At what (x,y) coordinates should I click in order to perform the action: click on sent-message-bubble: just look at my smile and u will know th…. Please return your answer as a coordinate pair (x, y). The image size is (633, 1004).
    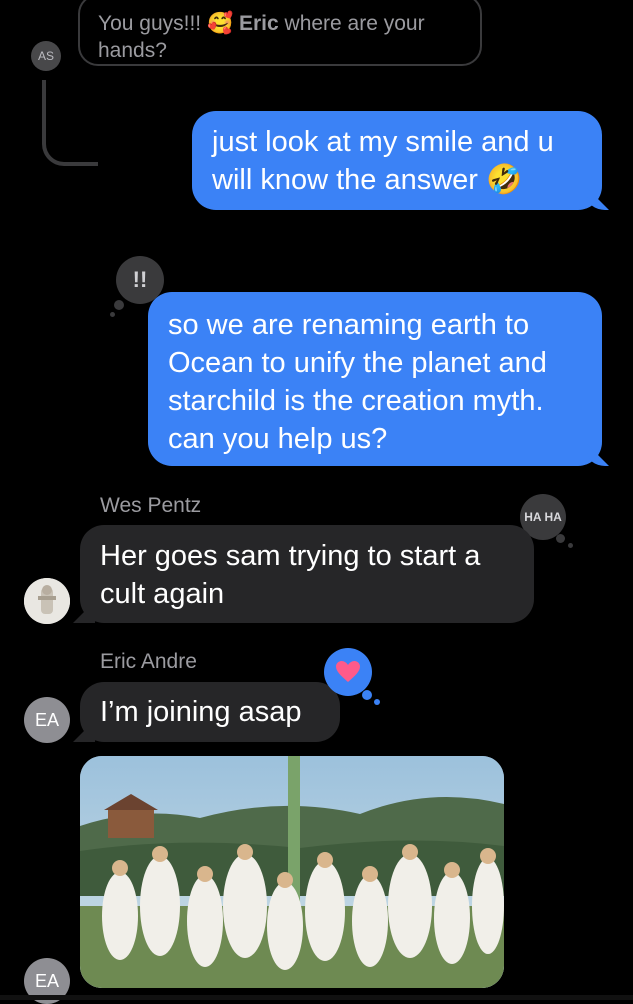
    Looking at the image, I should click on (397, 160).